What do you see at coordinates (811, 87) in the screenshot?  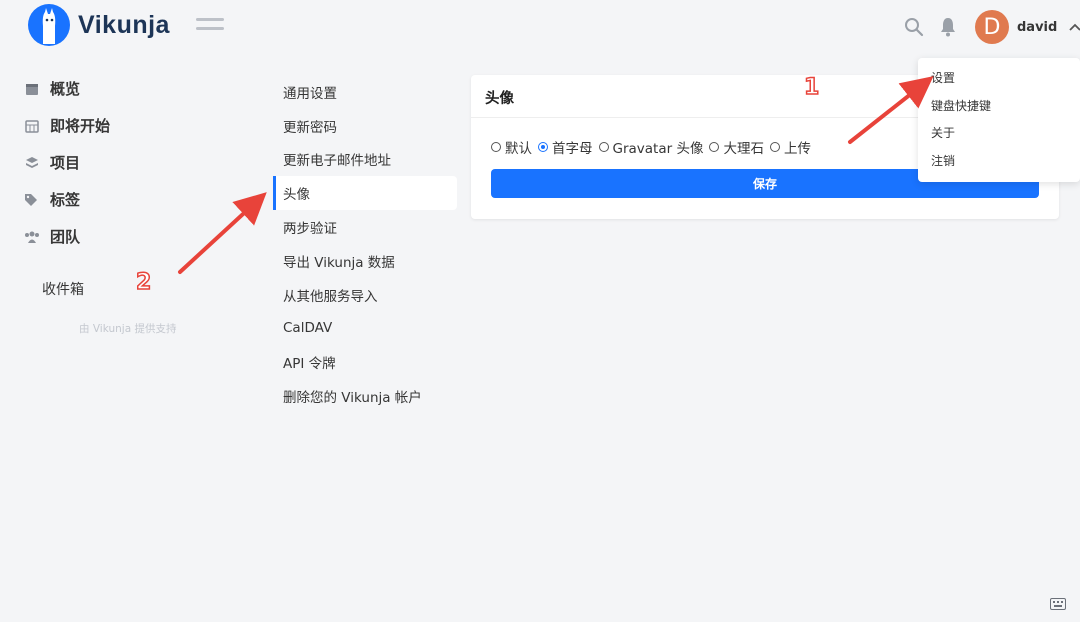 I see `annotation-number-1: 1` at bounding box center [811, 87].